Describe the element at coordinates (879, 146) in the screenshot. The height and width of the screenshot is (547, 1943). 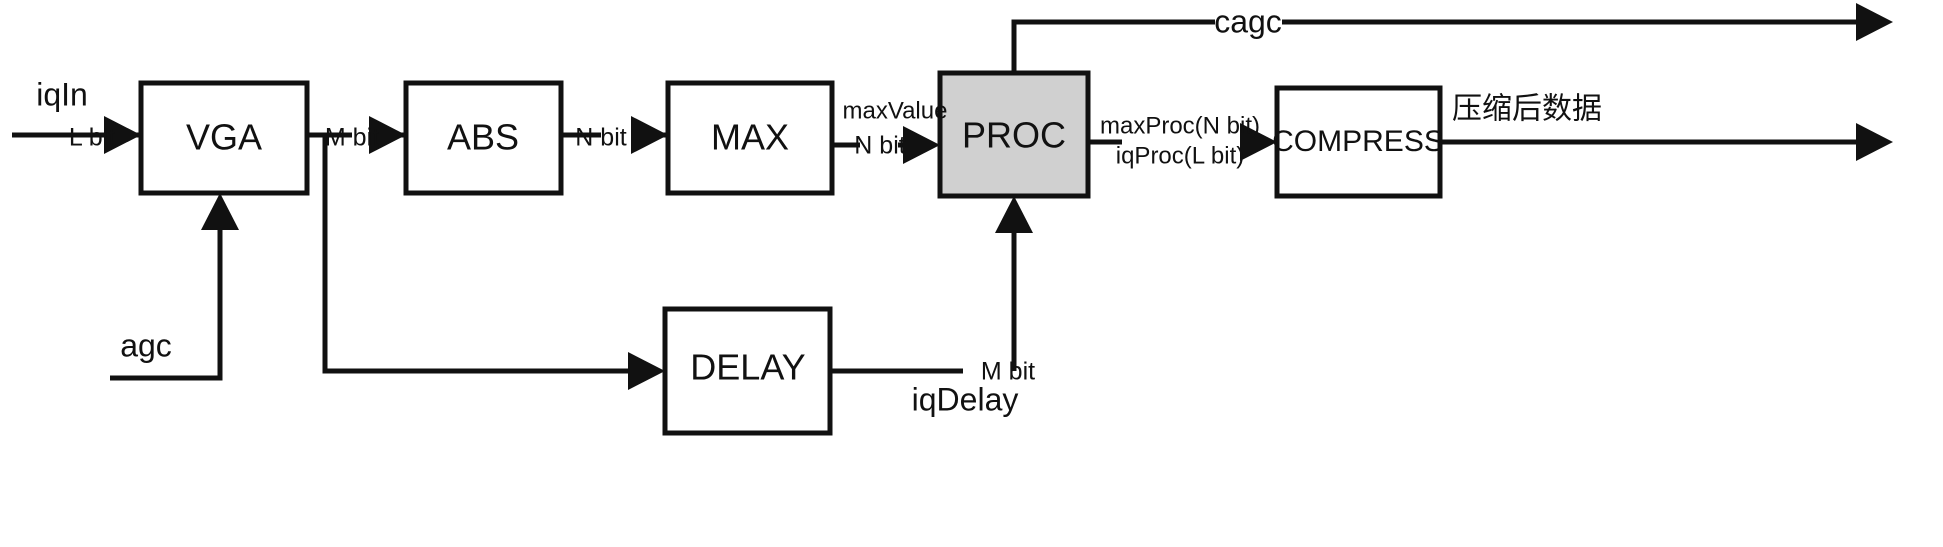
I see `label-n-bit-max-out: N bit` at that location.